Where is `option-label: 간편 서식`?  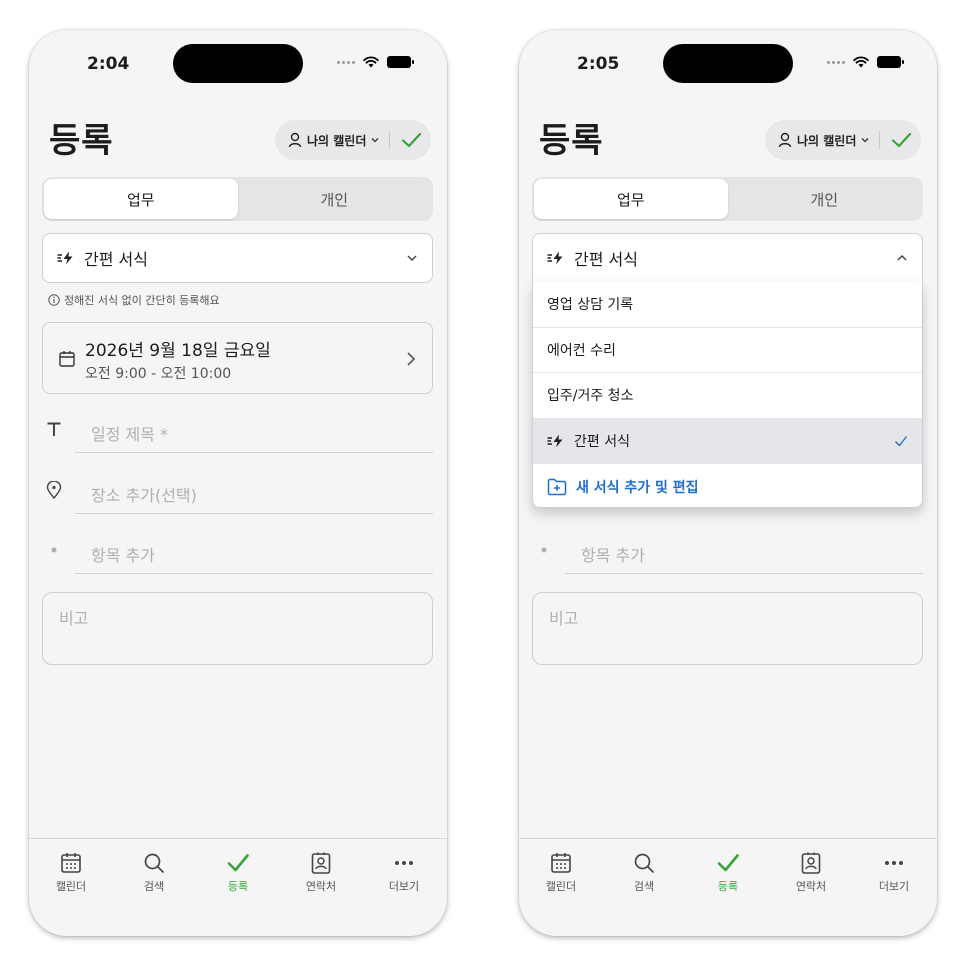
option-label: 간편 서식 is located at coordinates (602, 441).